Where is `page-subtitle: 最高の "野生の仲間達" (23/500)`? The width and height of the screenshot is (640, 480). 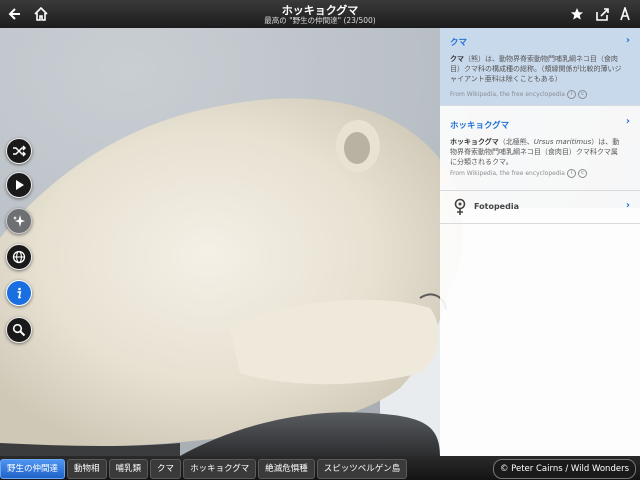
page-subtitle: 最高の "野生の仲間達" (23/500) is located at coordinates (320, 20).